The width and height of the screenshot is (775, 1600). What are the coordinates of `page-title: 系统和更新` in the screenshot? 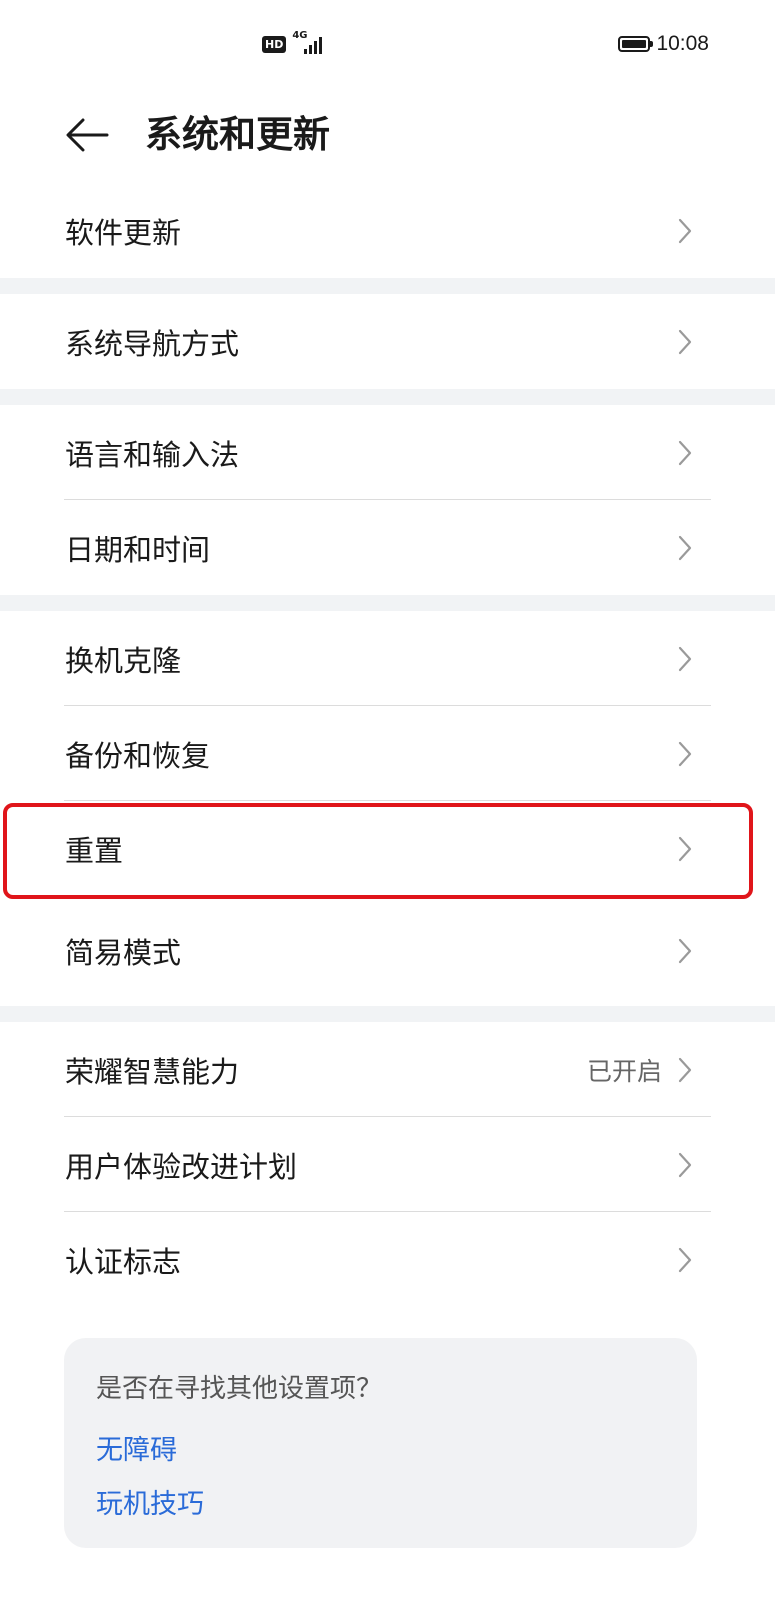 It's located at (237, 134).